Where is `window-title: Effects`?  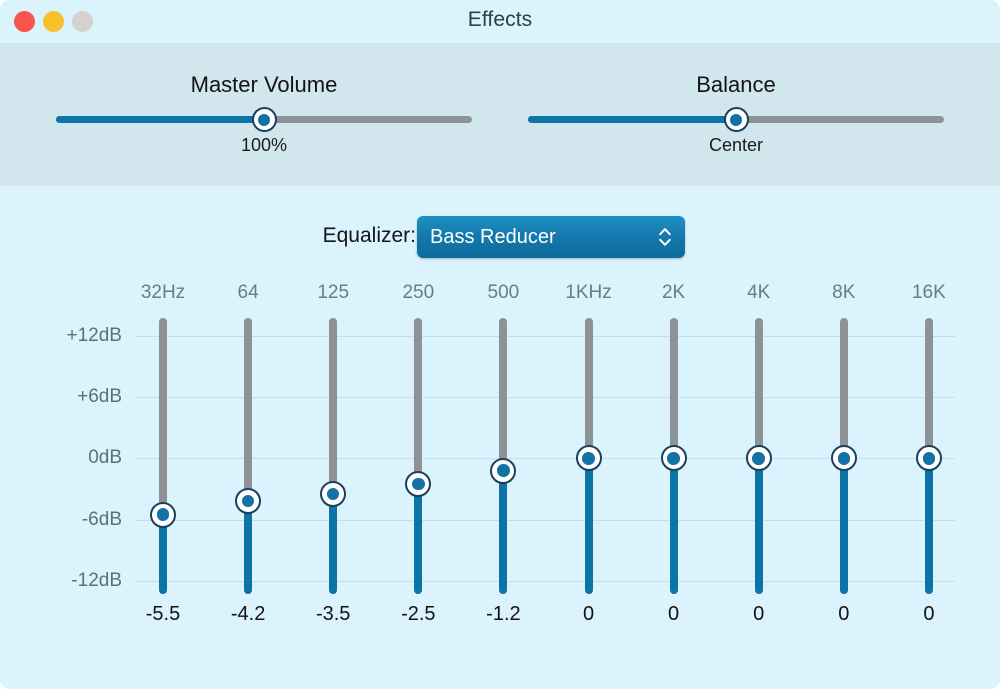 window-title: Effects is located at coordinates (500, 19).